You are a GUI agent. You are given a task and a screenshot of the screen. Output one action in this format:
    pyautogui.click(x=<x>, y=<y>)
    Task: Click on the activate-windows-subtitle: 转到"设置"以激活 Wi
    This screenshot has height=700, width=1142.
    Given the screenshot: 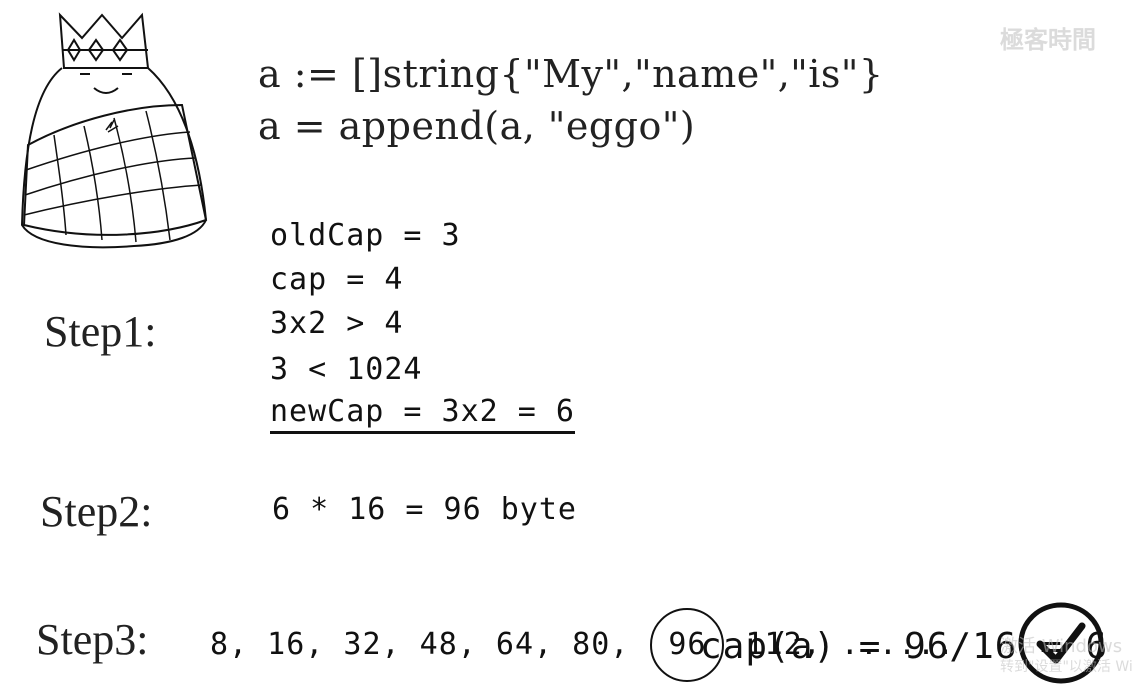 What is the action you would take?
    pyautogui.click(x=1066, y=667)
    